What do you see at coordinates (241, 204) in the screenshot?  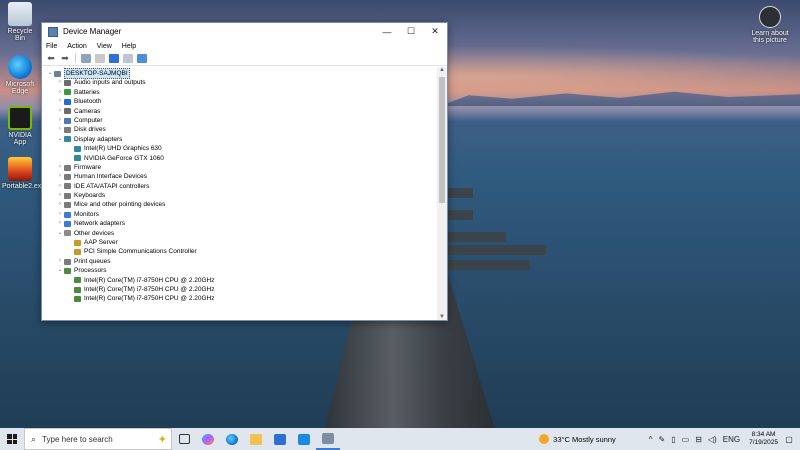 I see `tree-category-node: › Mice and other pointing devices` at bounding box center [241, 204].